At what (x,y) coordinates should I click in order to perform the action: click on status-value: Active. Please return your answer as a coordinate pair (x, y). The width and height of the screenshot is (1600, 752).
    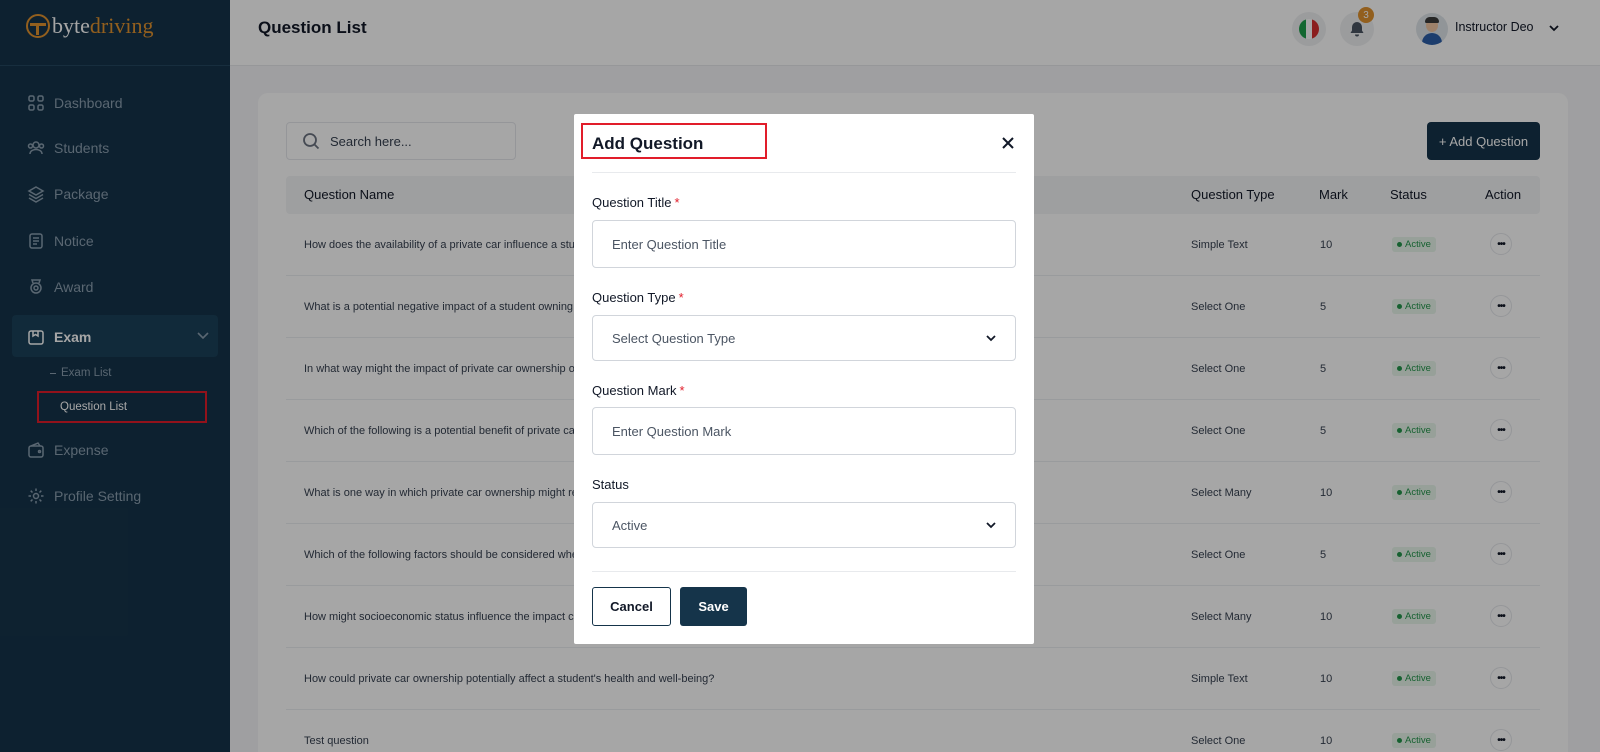
    Looking at the image, I should click on (630, 525).